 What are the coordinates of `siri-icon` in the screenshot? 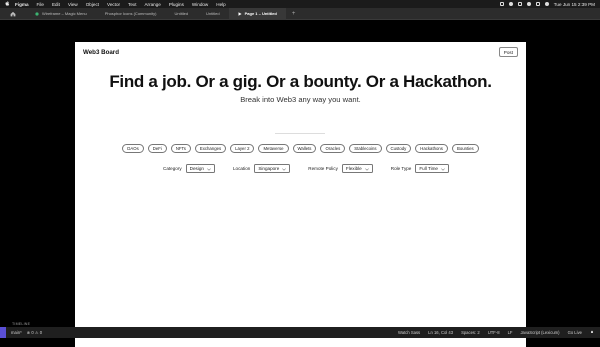 It's located at (546, 4).